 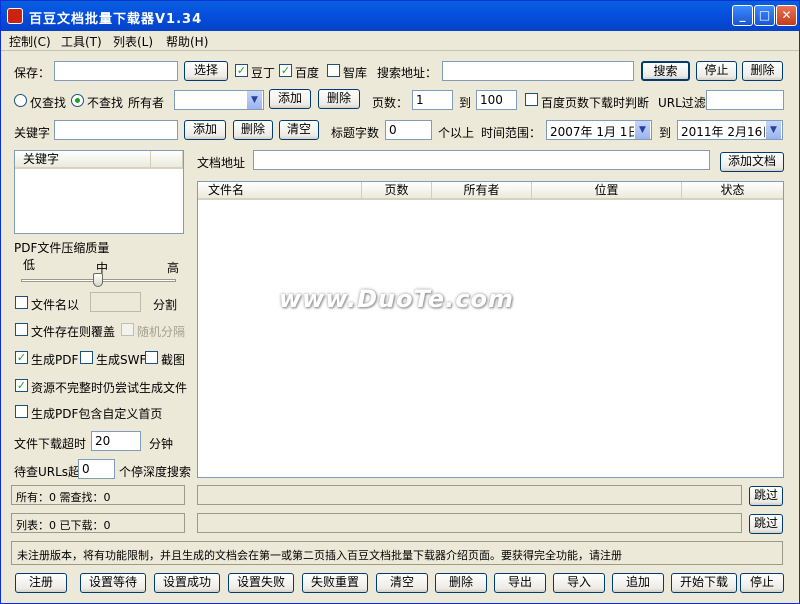 What do you see at coordinates (538, 71) in the screenshot?
I see `search-address-input` at bounding box center [538, 71].